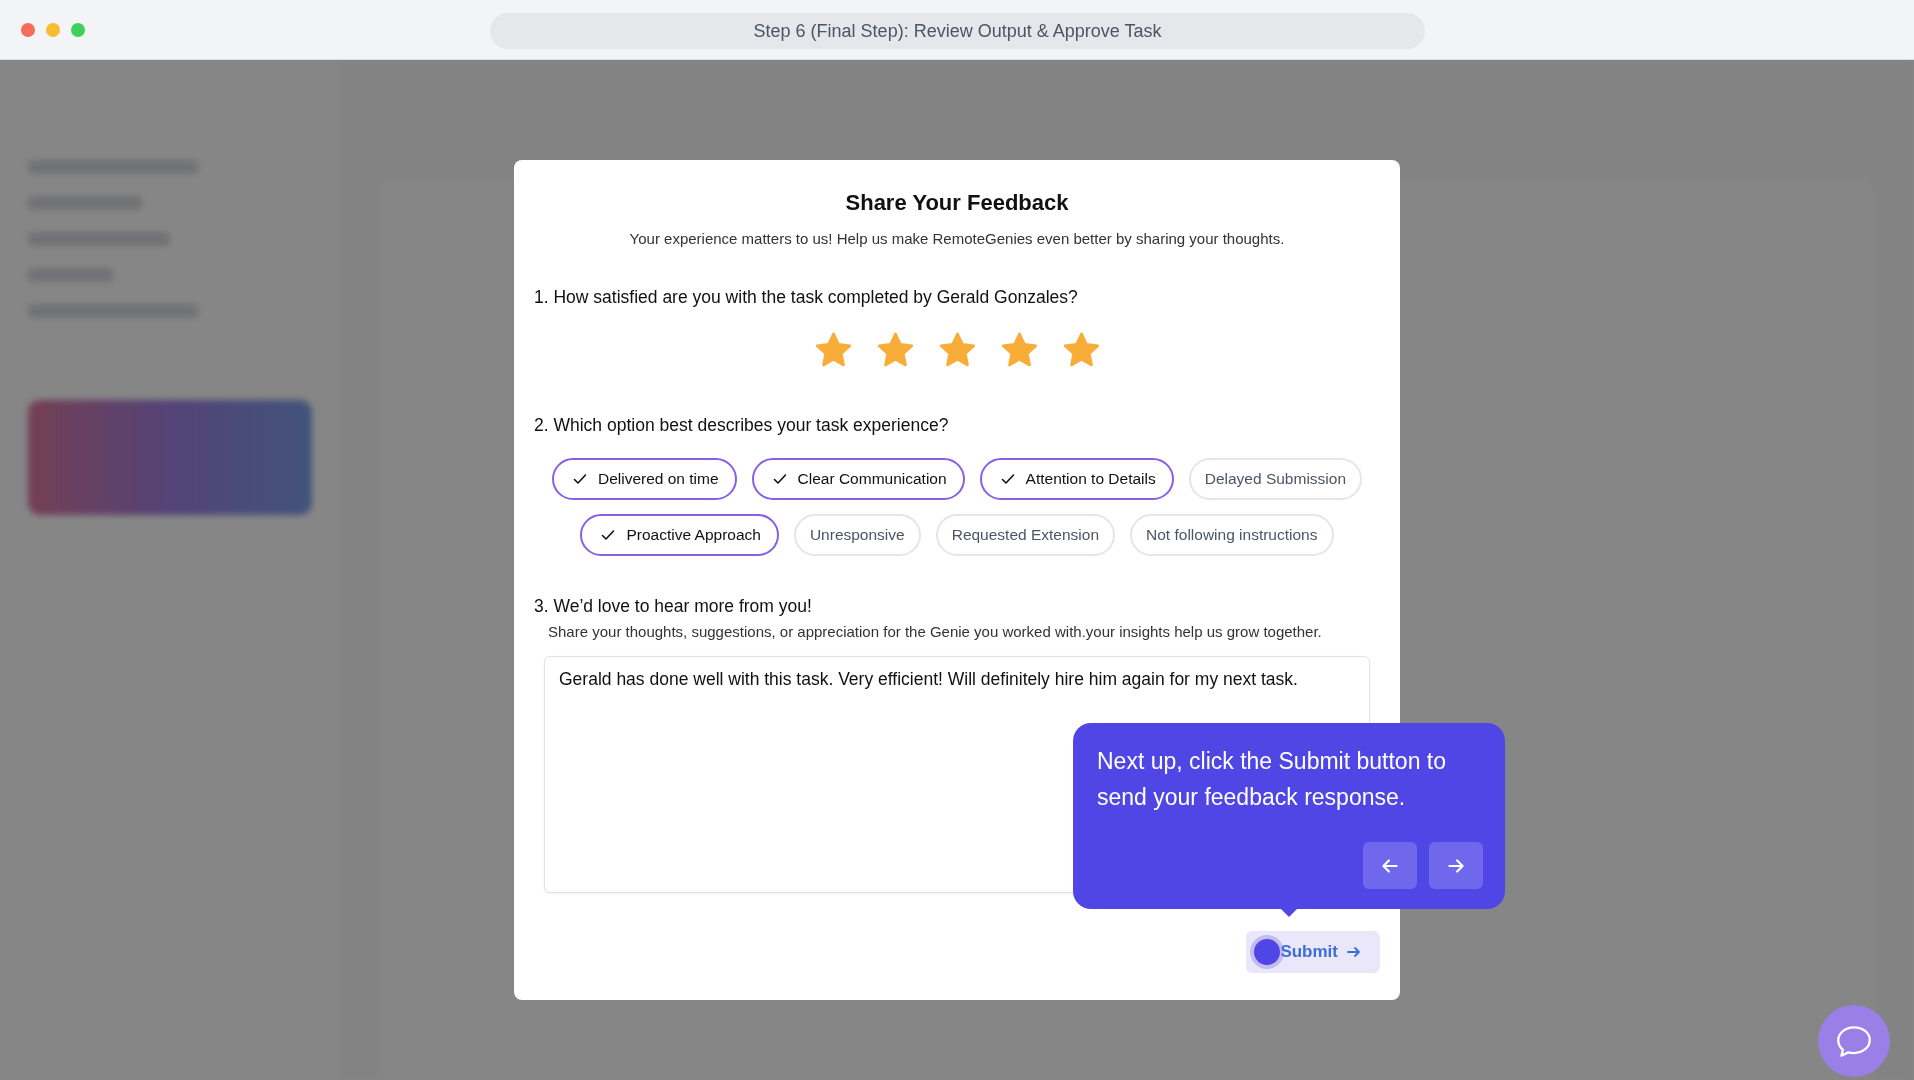 The image size is (1914, 1080). I want to click on arrow-right-icon, so click(1354, 952).